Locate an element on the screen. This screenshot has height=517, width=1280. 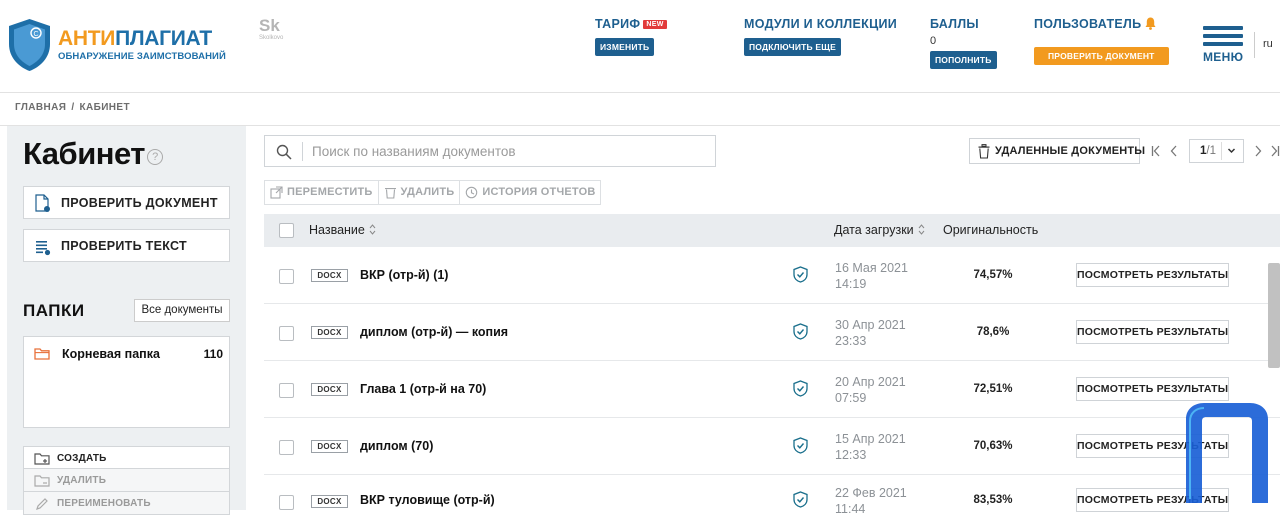
select-all-checkbox is located at coordinates (286, 230).